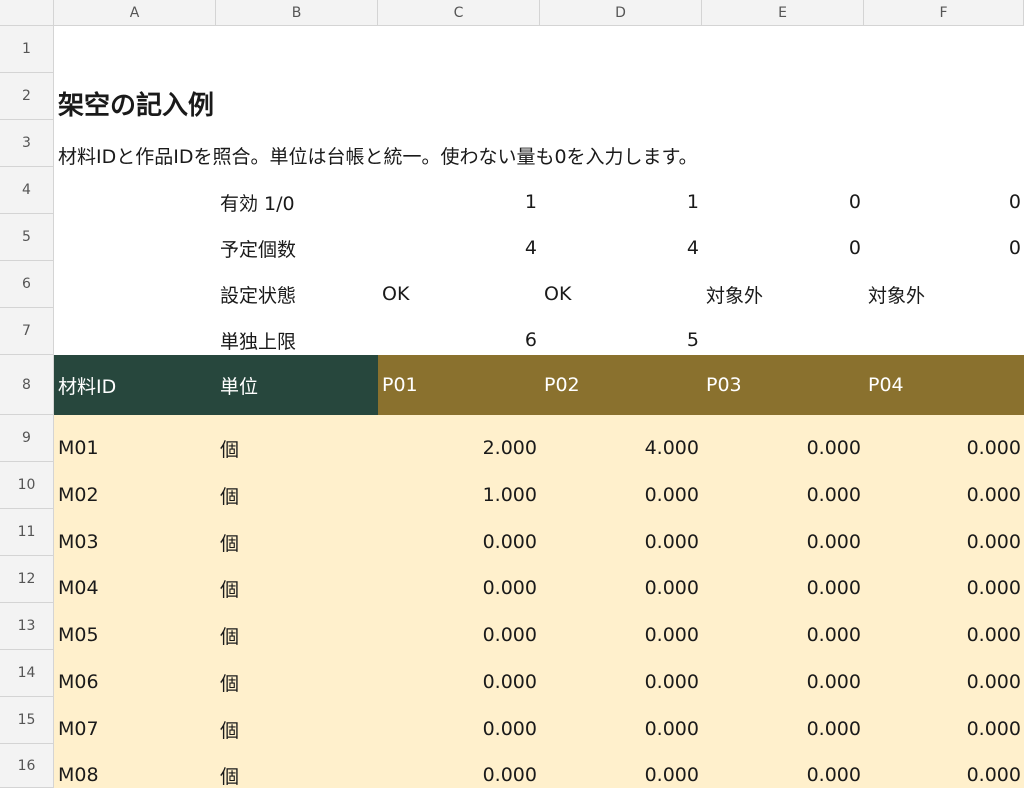 This screenshot has height=797, width=1024. What do you see at coordinates (621, 248) in the screenshot?
I see `setting-value-d: 4` at bounding box center [621, 248].